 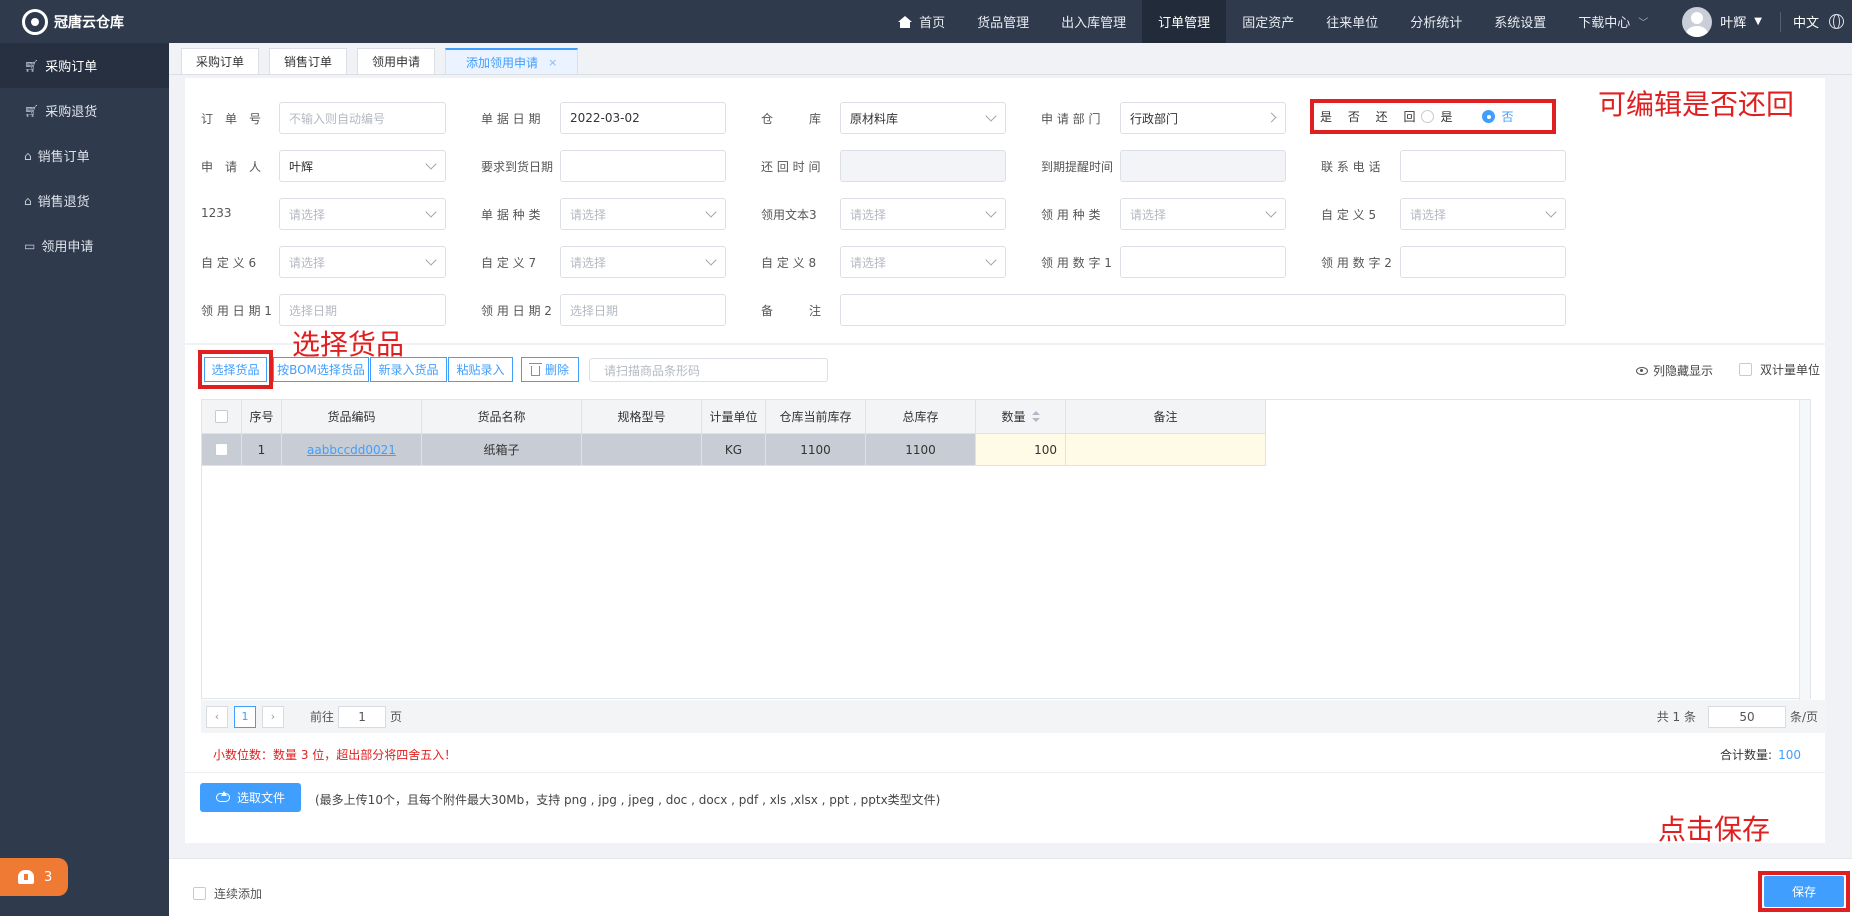 I want to click on f1233-select: 请选择, so click(x=362, y=214).